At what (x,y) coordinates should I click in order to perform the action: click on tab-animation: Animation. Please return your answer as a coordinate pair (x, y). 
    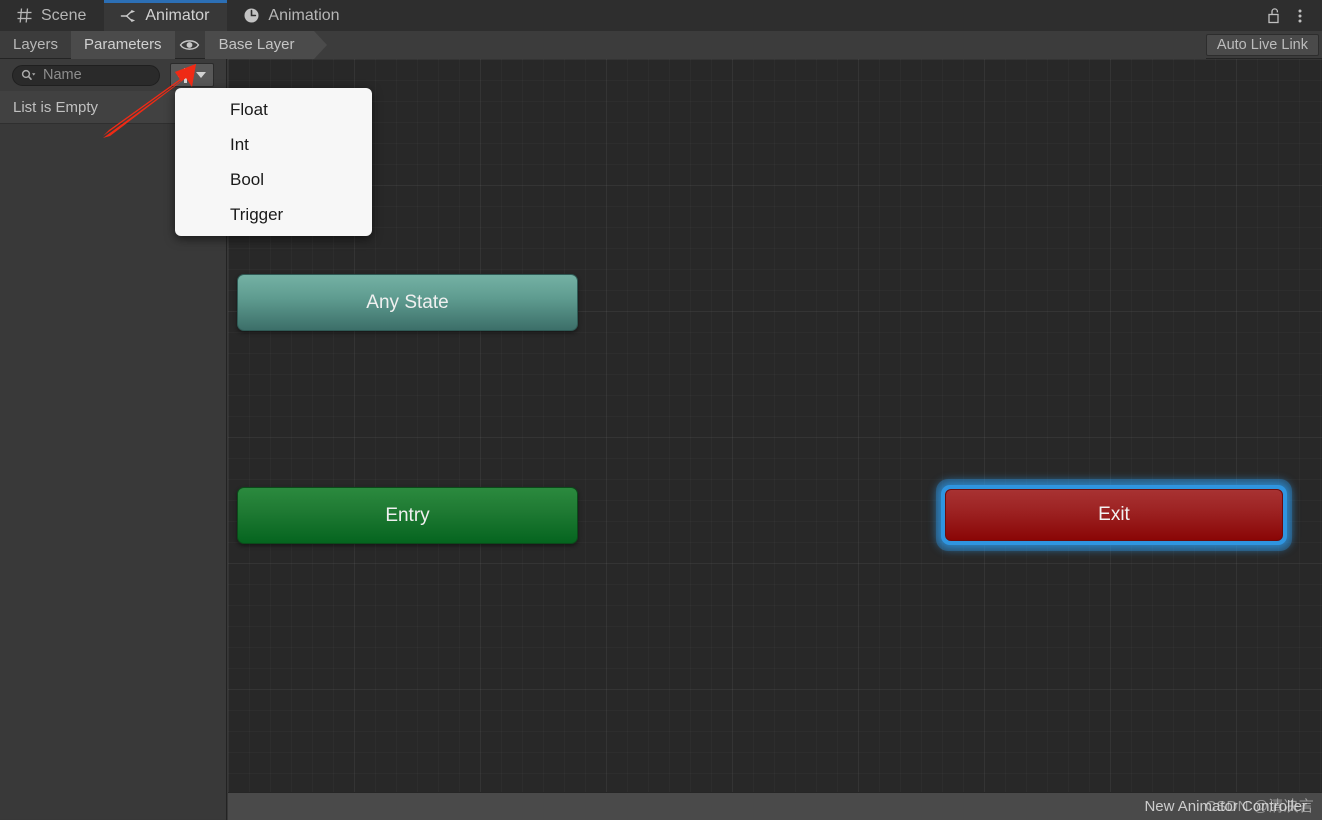
    Looking at the image, I should click on (292, 15).